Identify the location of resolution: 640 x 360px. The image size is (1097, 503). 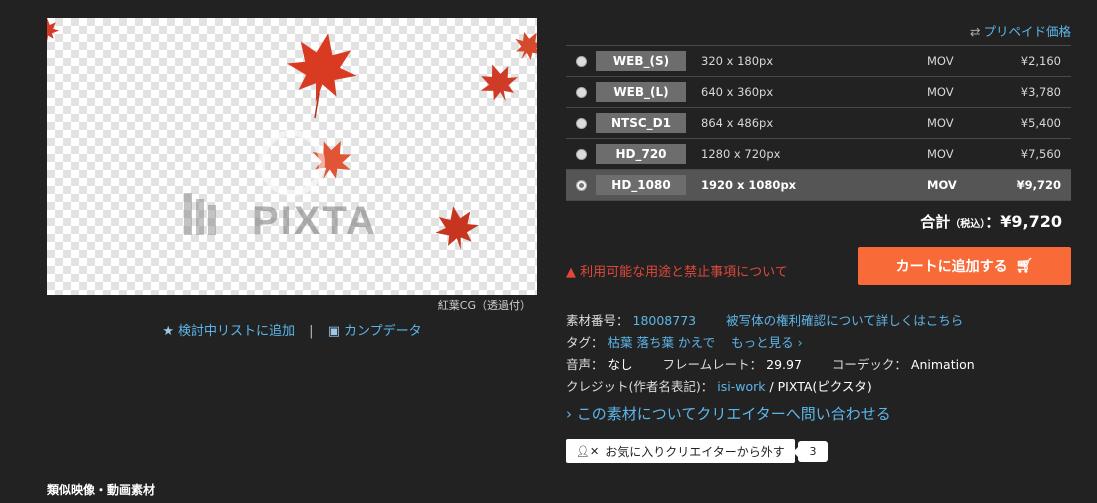
(737, 92).